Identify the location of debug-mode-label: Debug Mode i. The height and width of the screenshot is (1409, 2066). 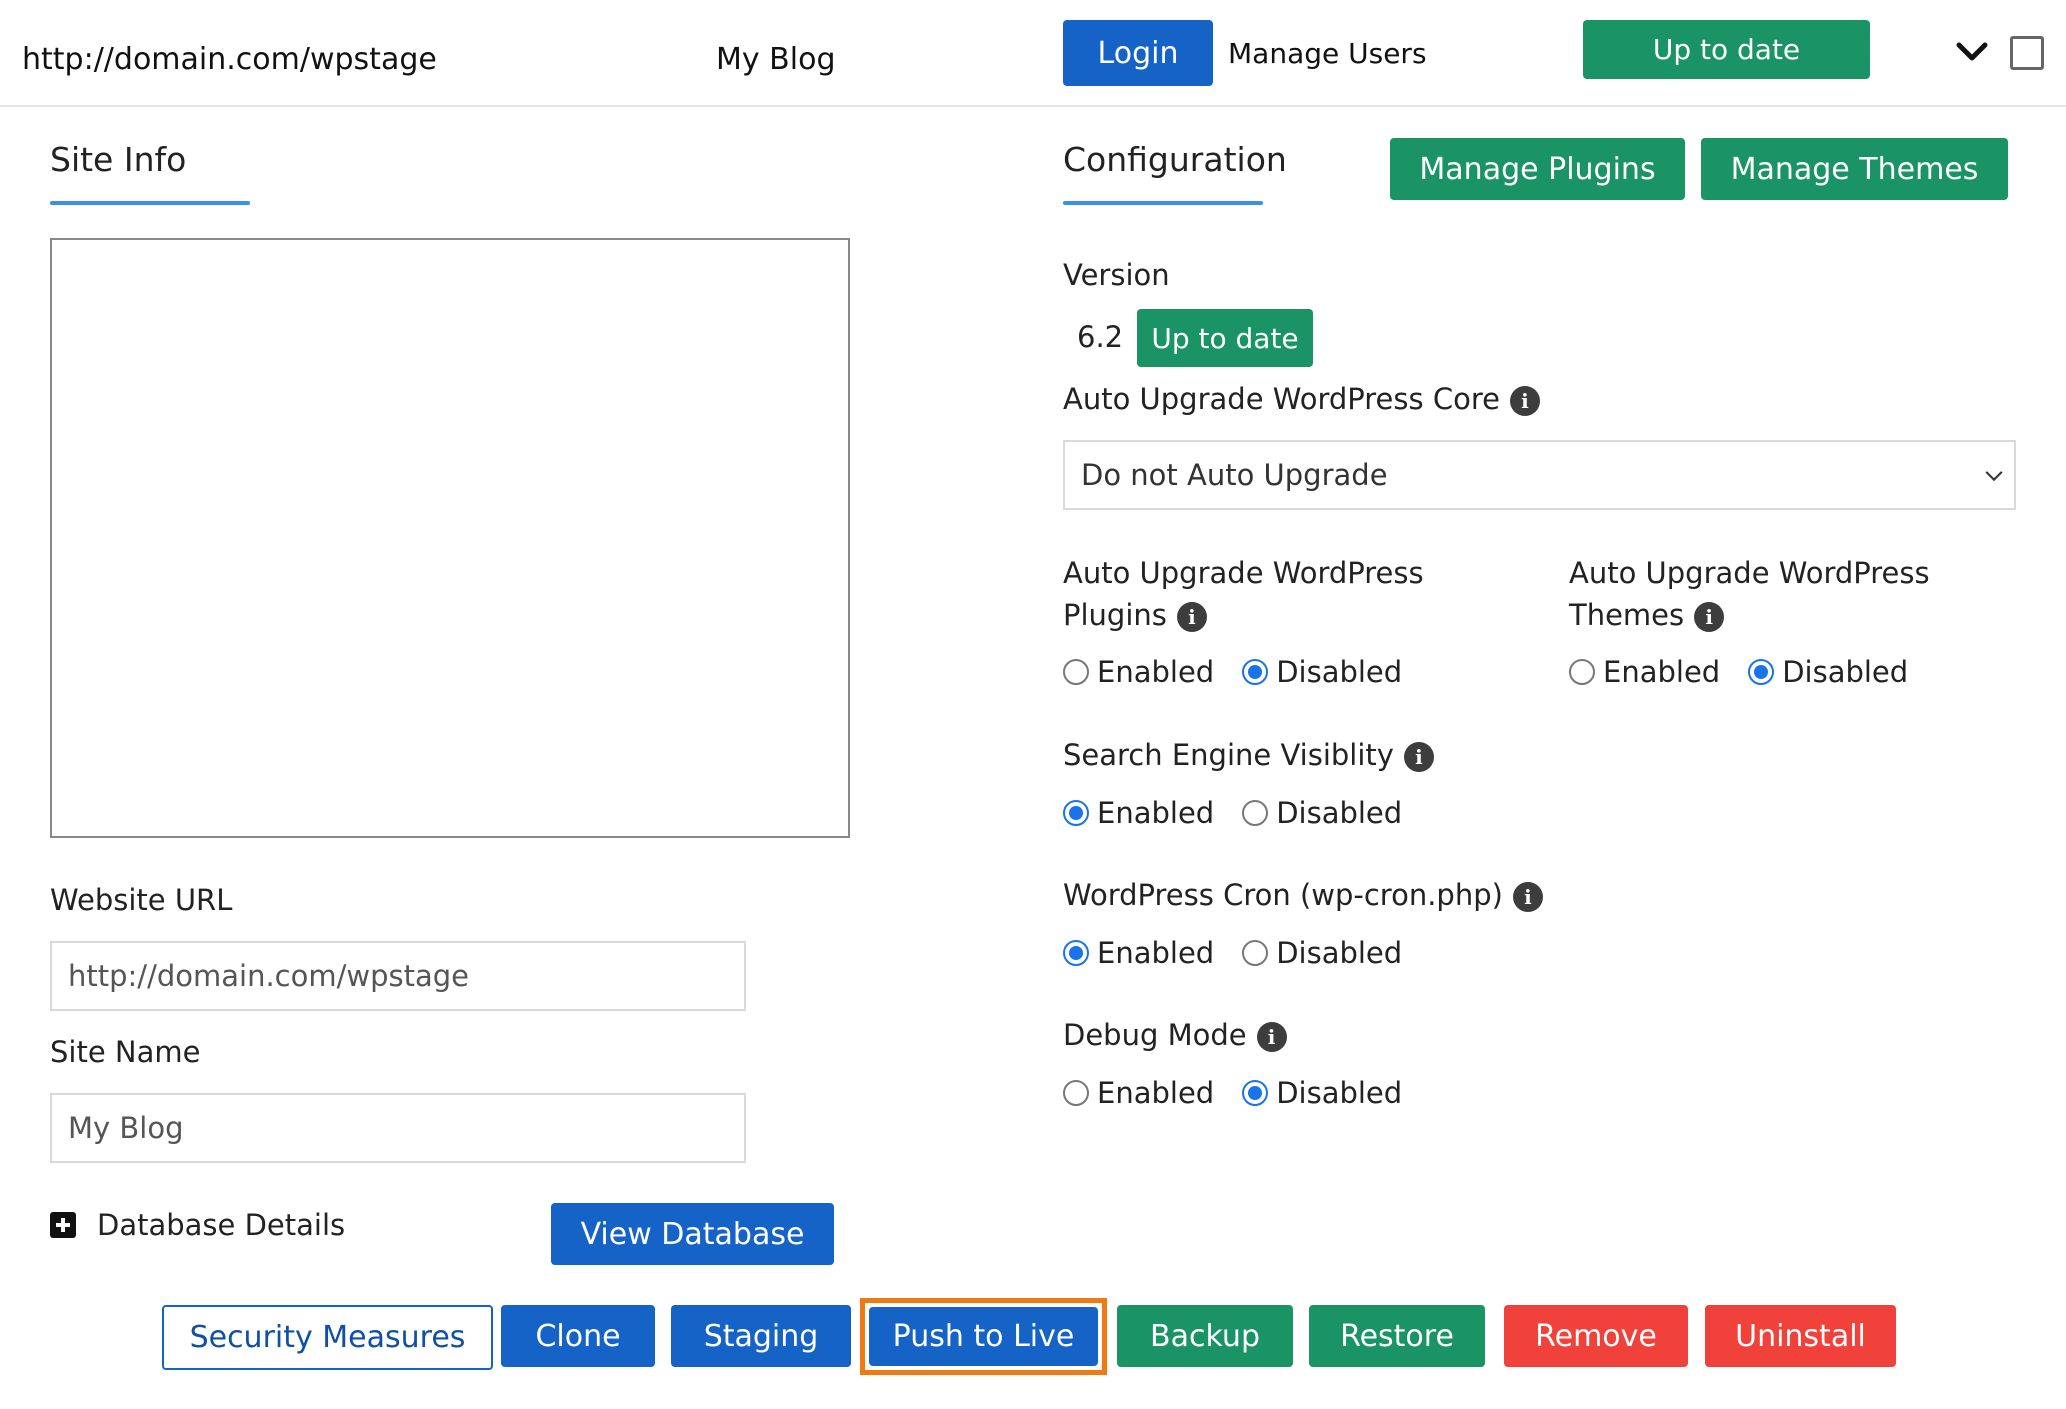
(1175, 1035).